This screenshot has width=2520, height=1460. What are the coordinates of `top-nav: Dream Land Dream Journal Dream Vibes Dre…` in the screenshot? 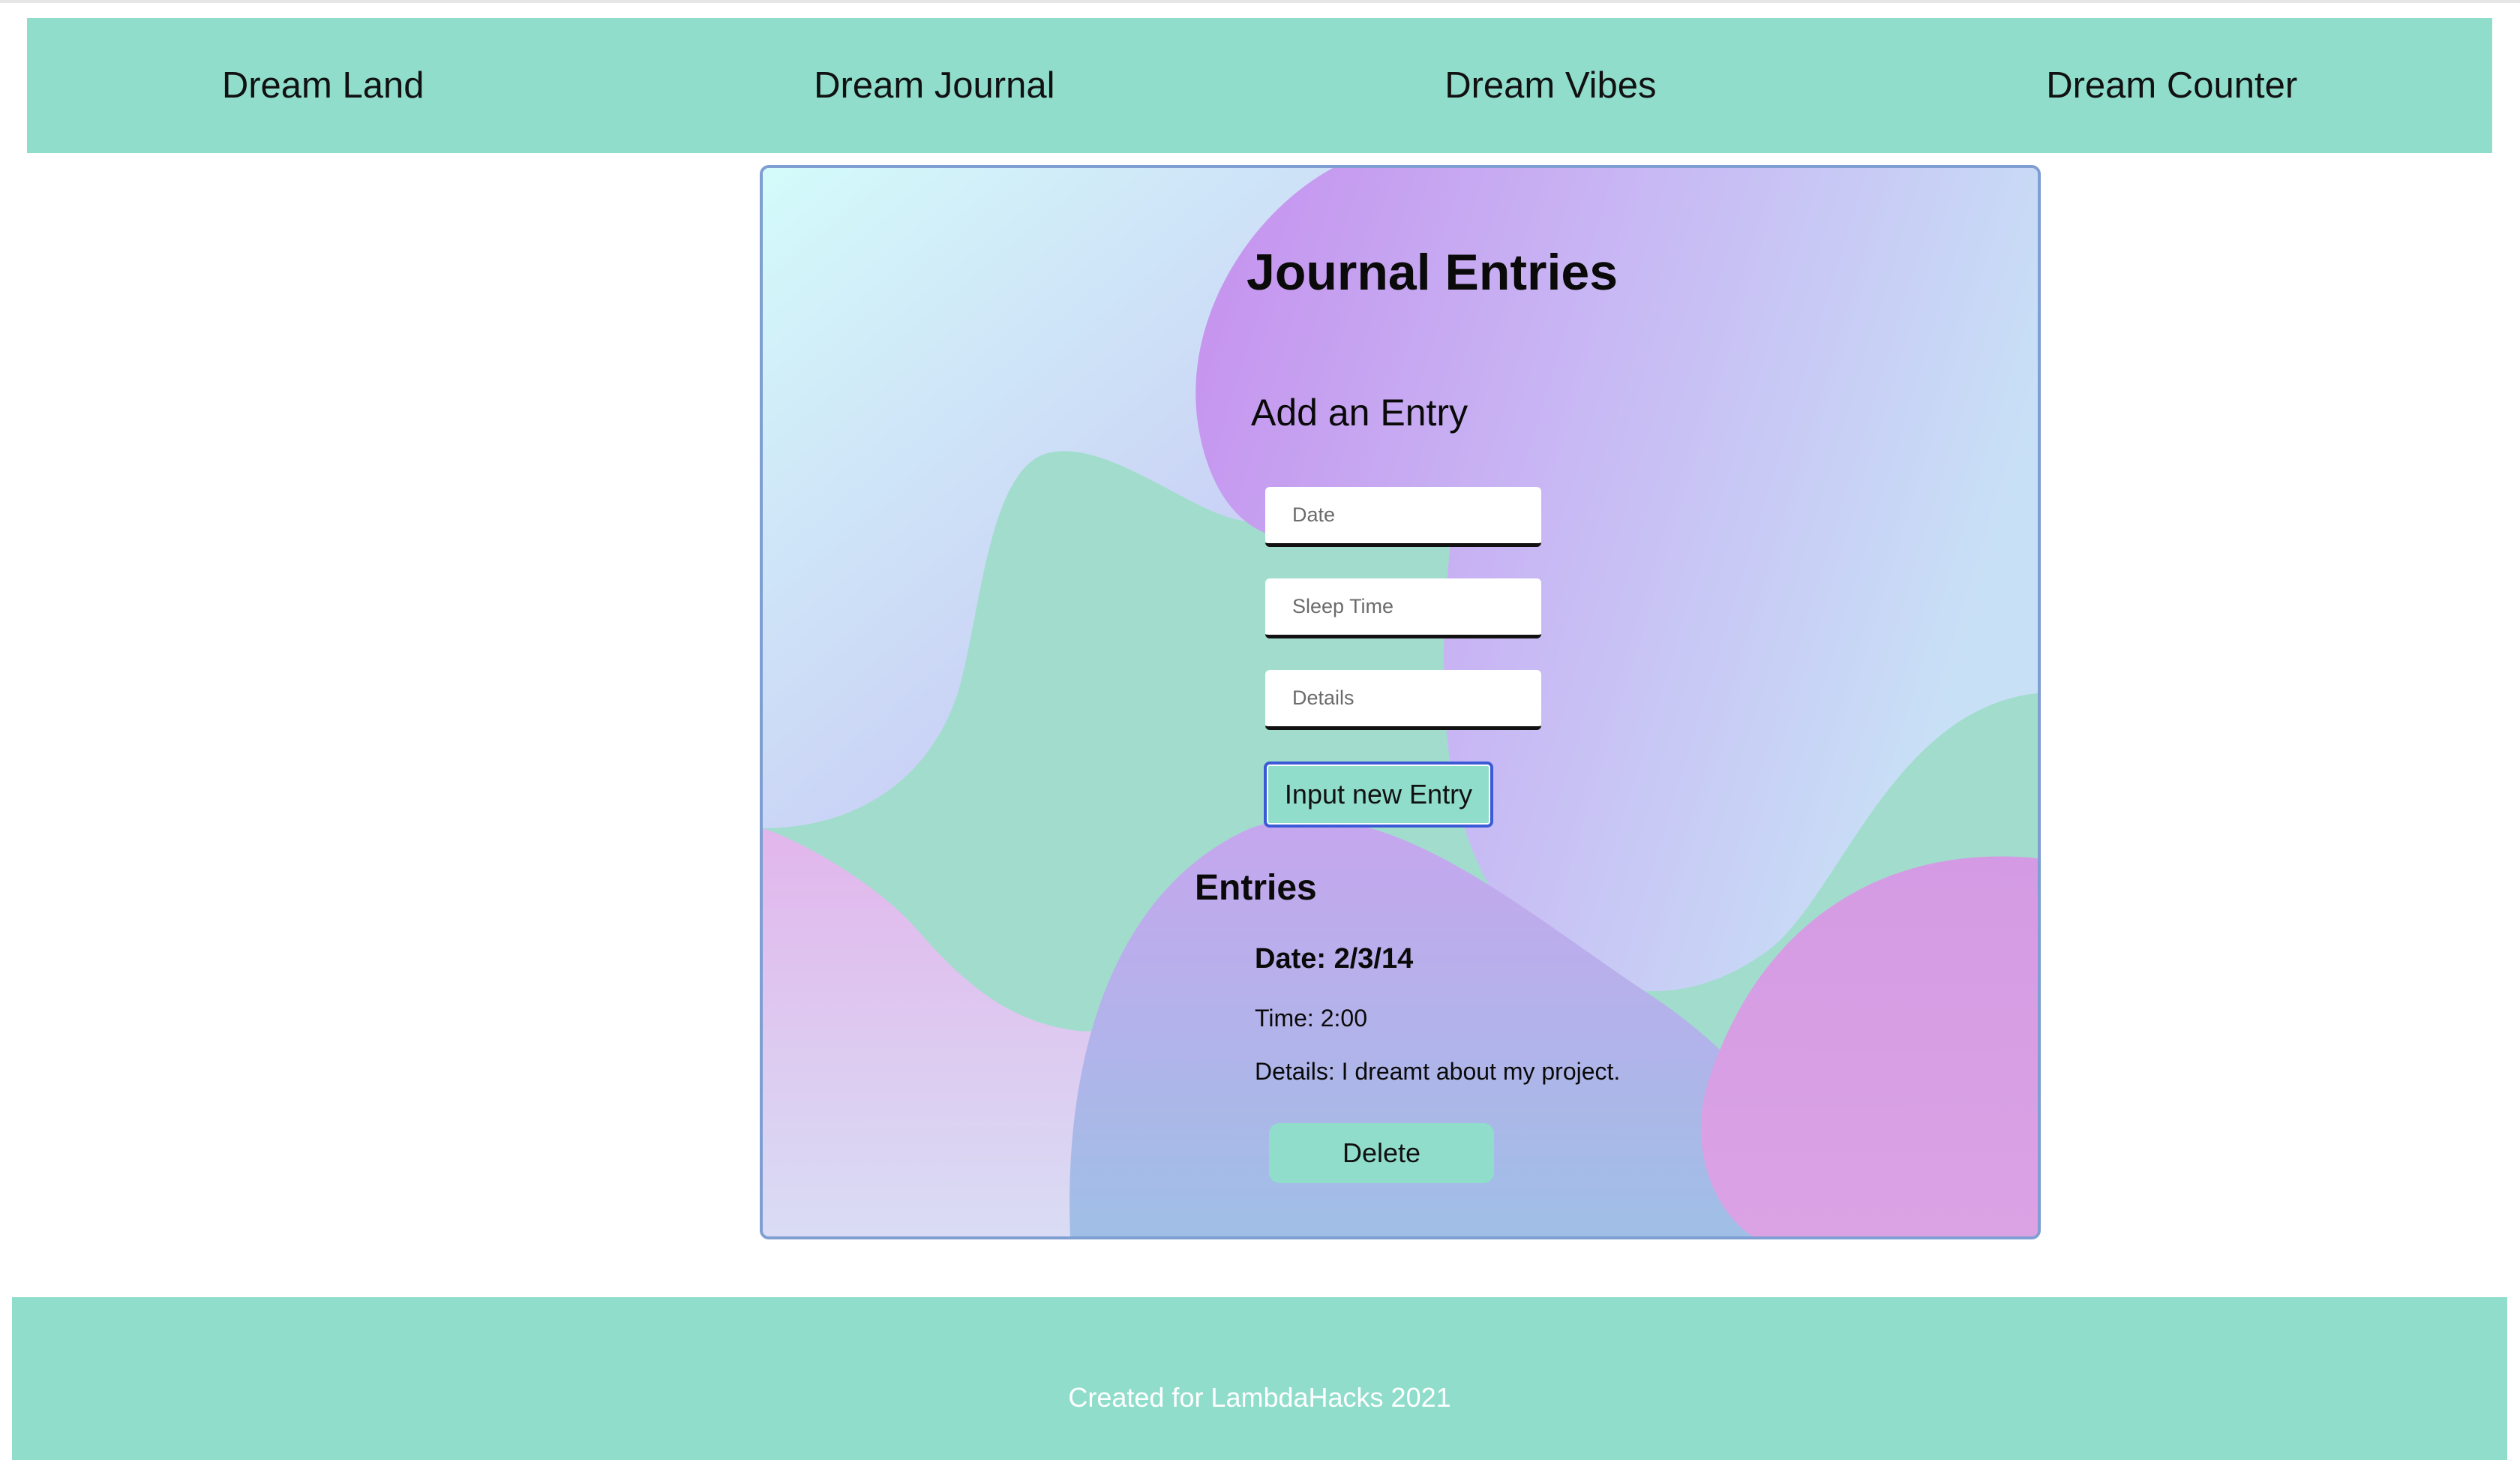 It's located at (1259, 85).